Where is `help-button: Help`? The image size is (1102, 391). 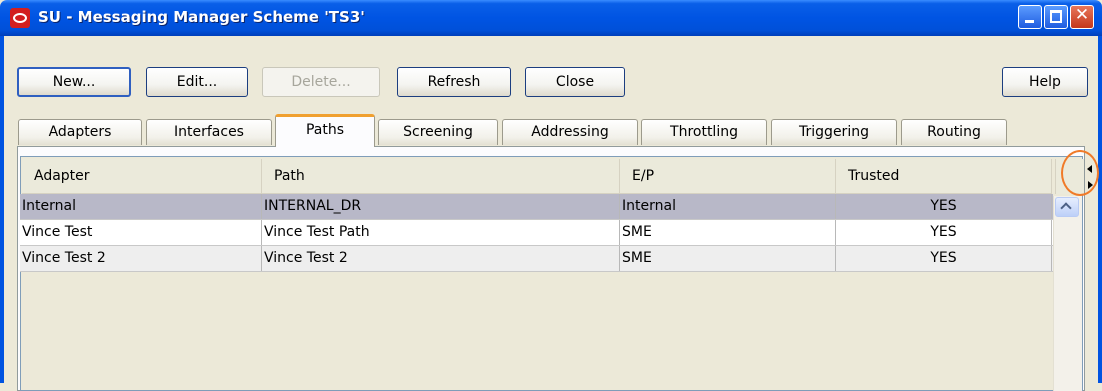 help-button: Help is located at coordinates (1045, 82).